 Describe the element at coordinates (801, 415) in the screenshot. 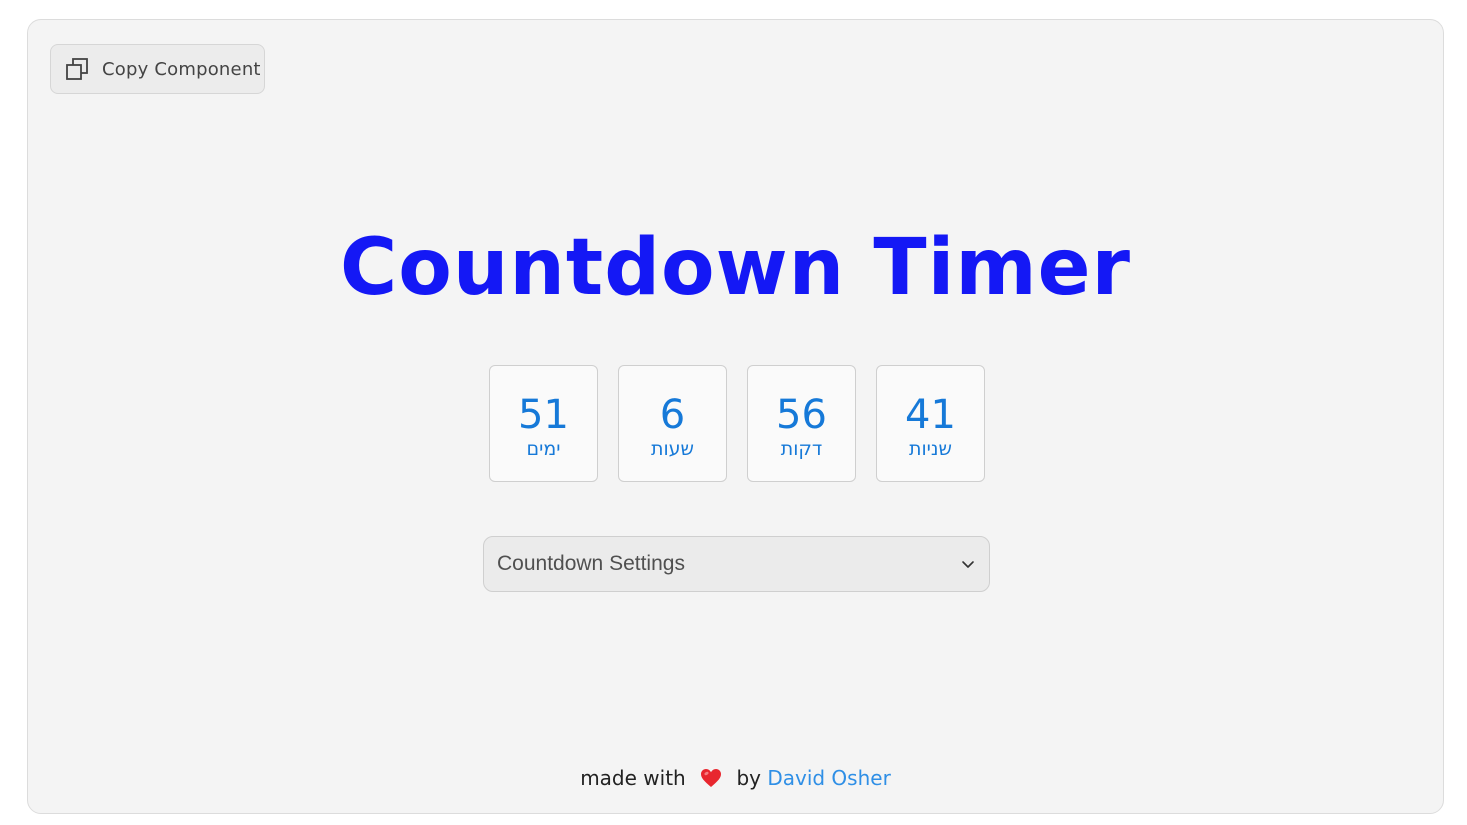

I see `timer-value: 56` at that location.